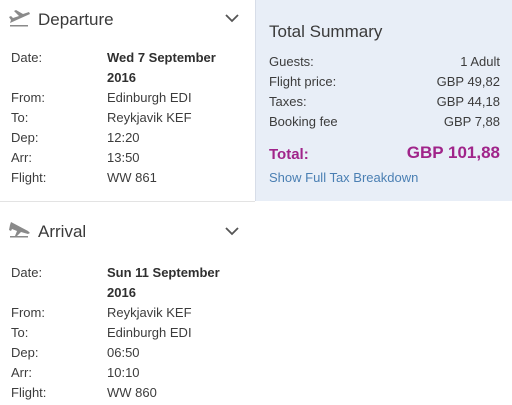 This screenshot has width=512, height=405. I want to click on detail-row: Arr: 10:10, so click(127, 375).